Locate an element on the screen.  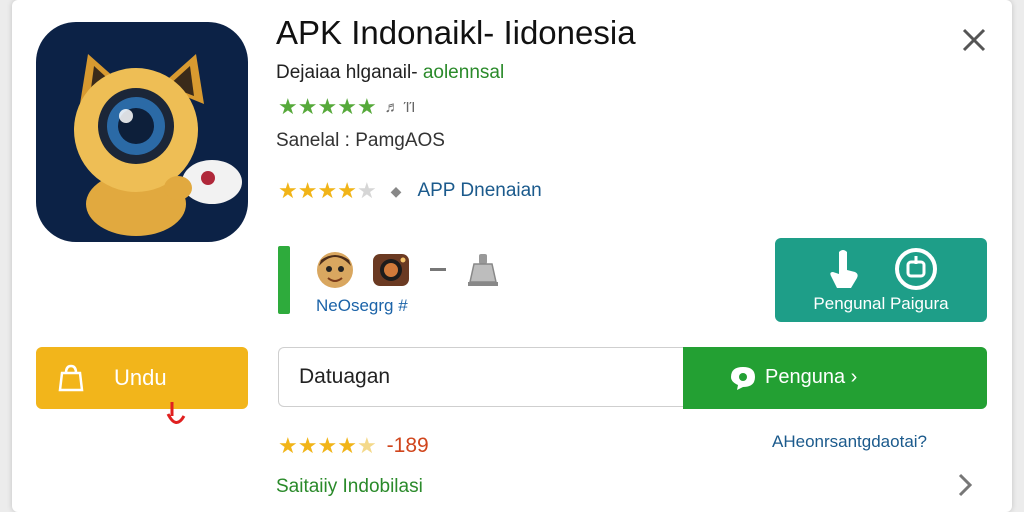
pointer-cursor-icon is located at coordinates (176, 413).